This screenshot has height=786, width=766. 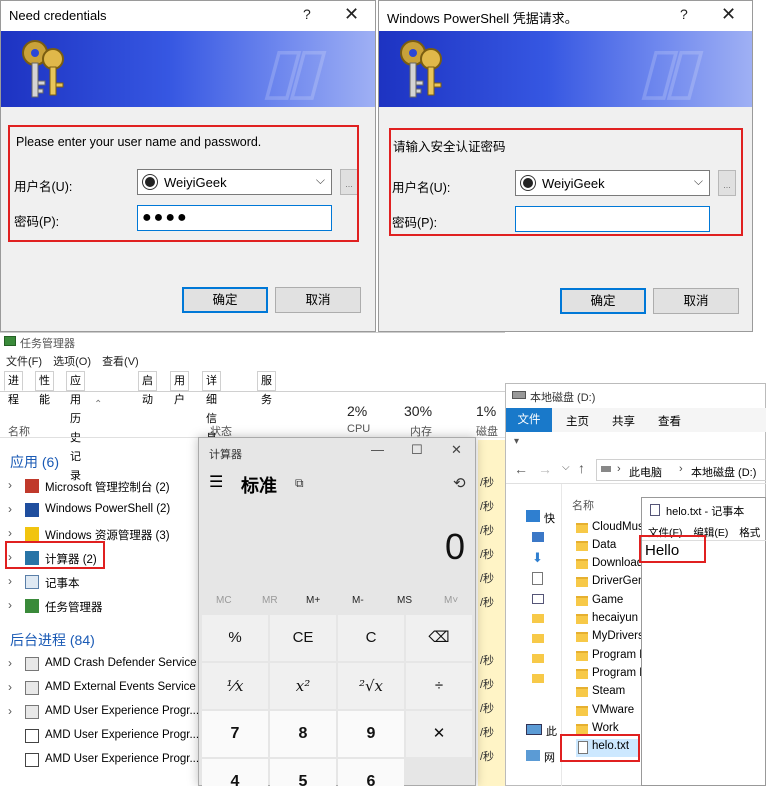 What do you see at coordinates (669, 421) in the screenshot?
I see `ribbon-tab-view: 查看` at bounding box center [669, 421].